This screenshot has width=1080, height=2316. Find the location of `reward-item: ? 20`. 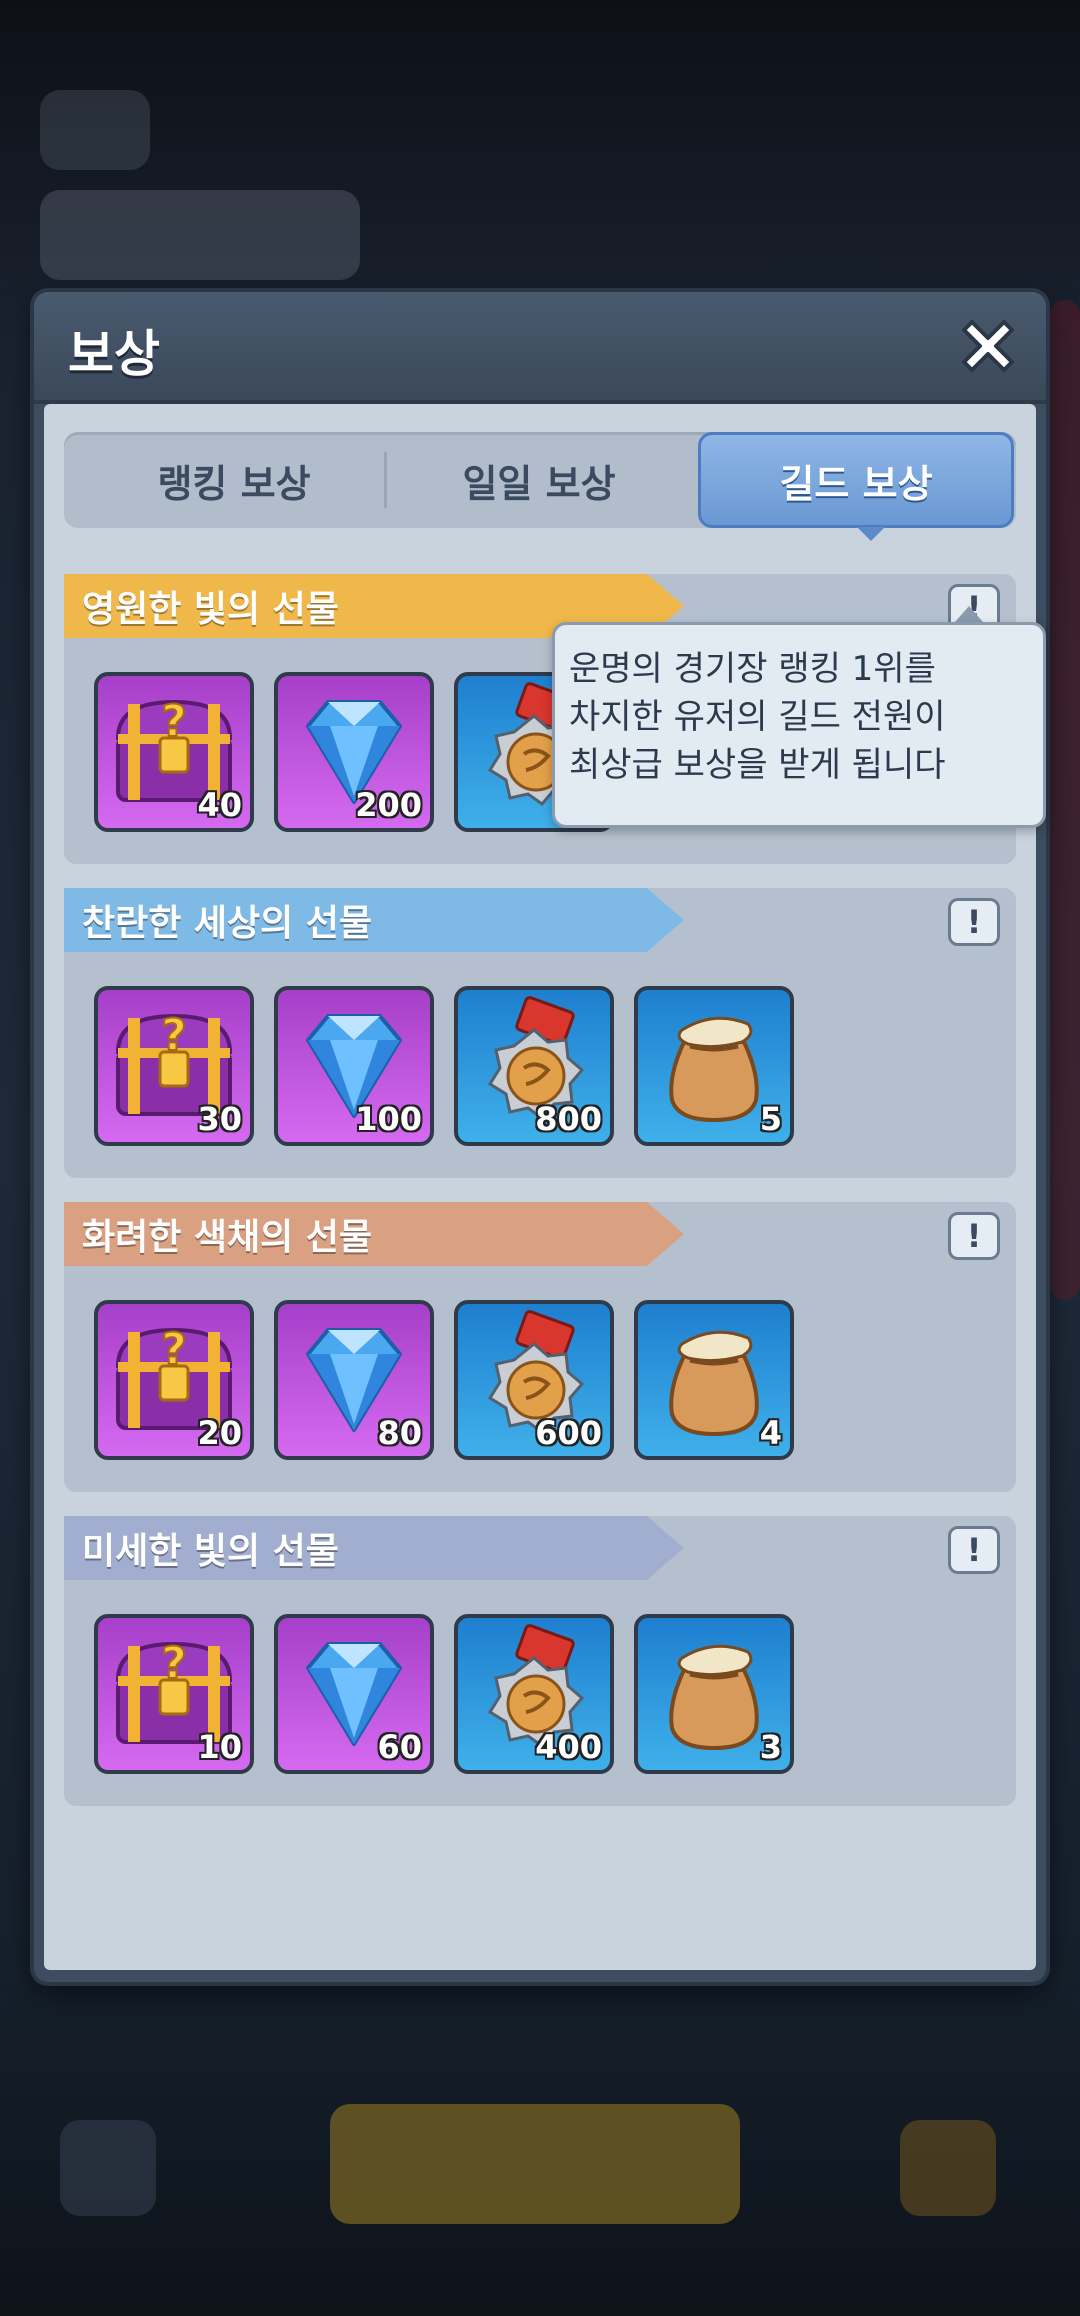

reward-item: ? 20 is located at coordinates (174, 1380).